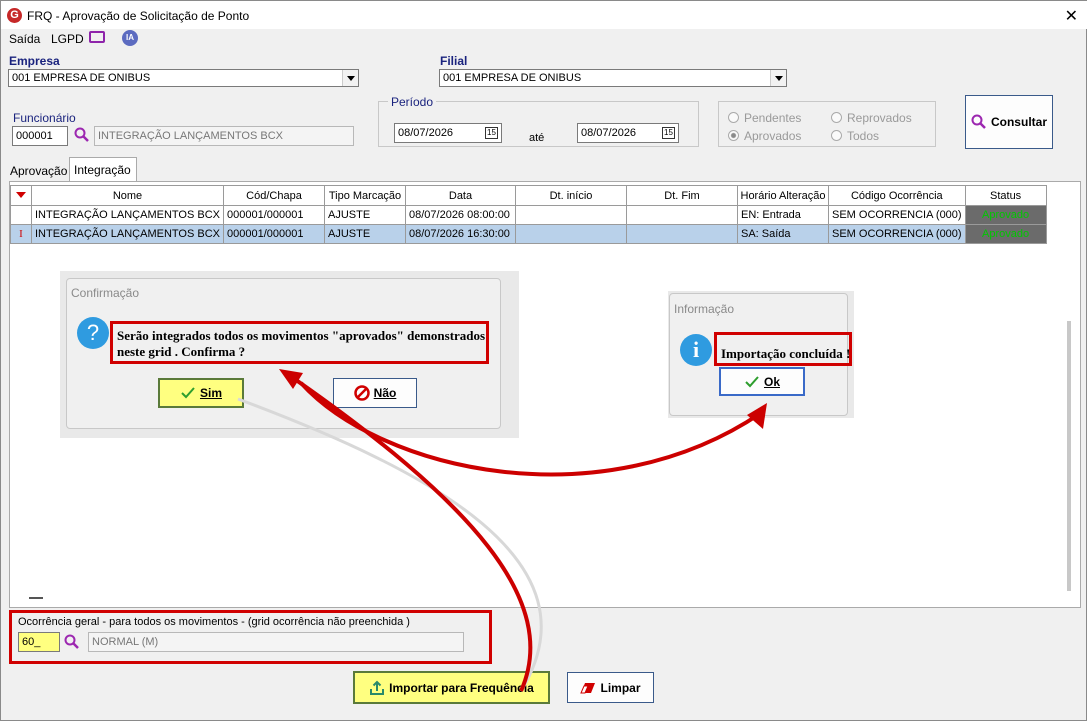 This screenshot has width=1087, height=721. I want to click on nao-label: Não, so click(385, 393).